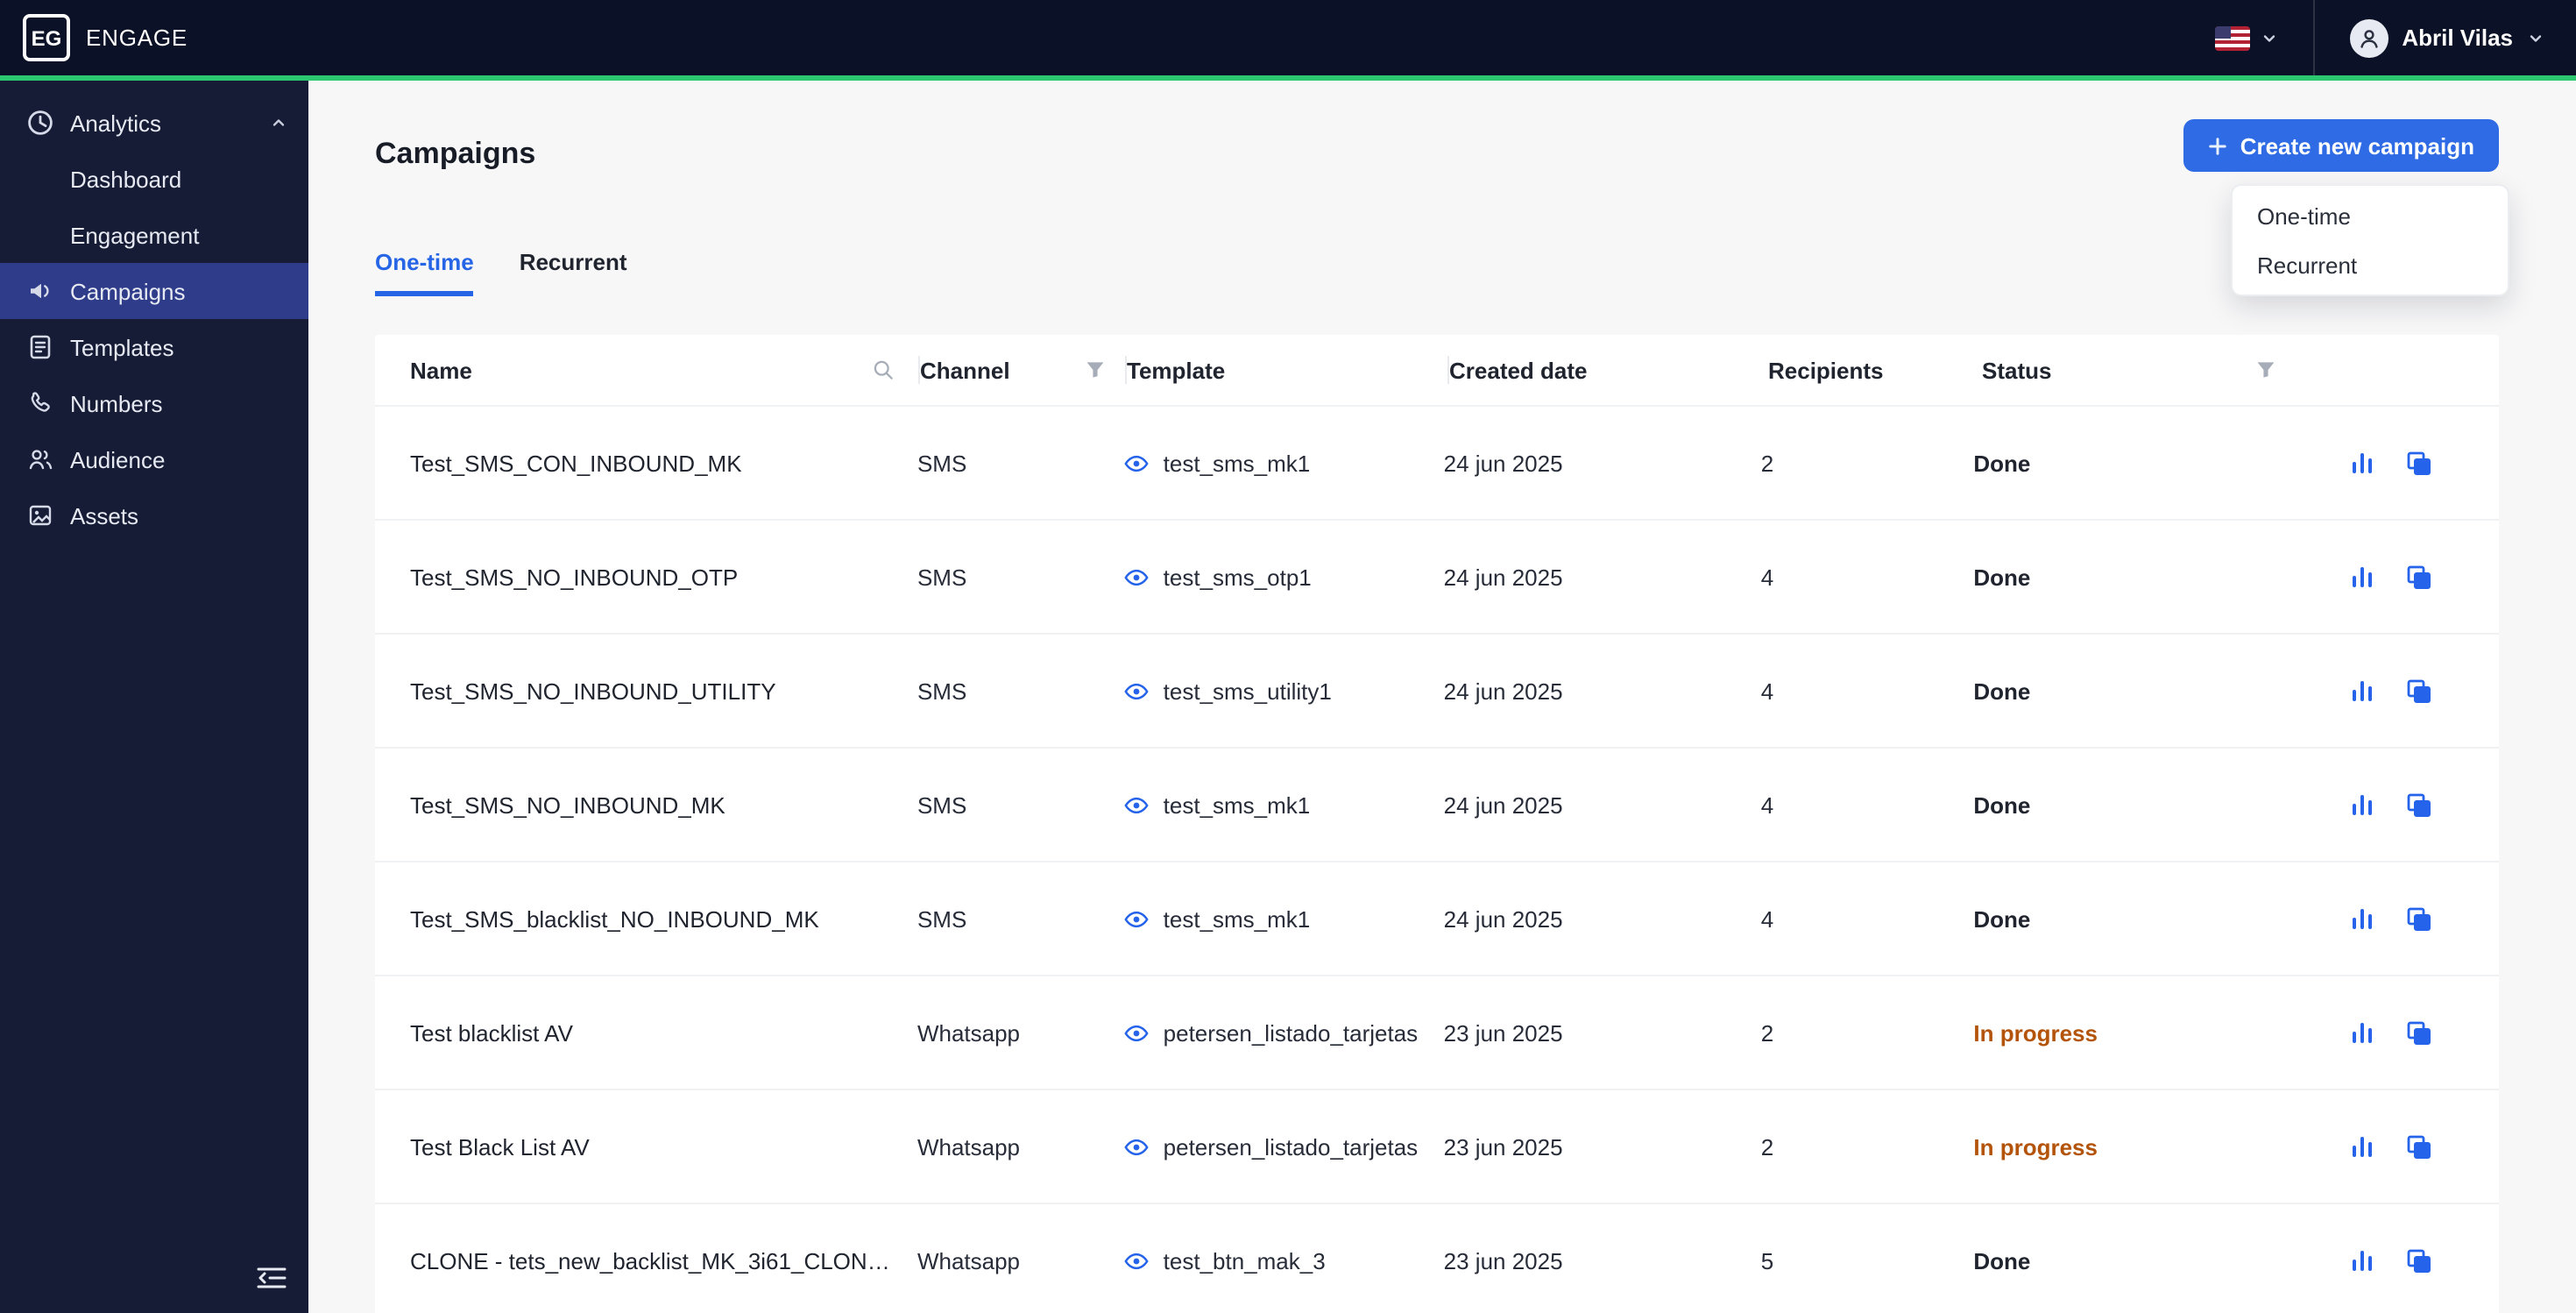  I want to click on header-created-date: Created date, so click(1518, 370).